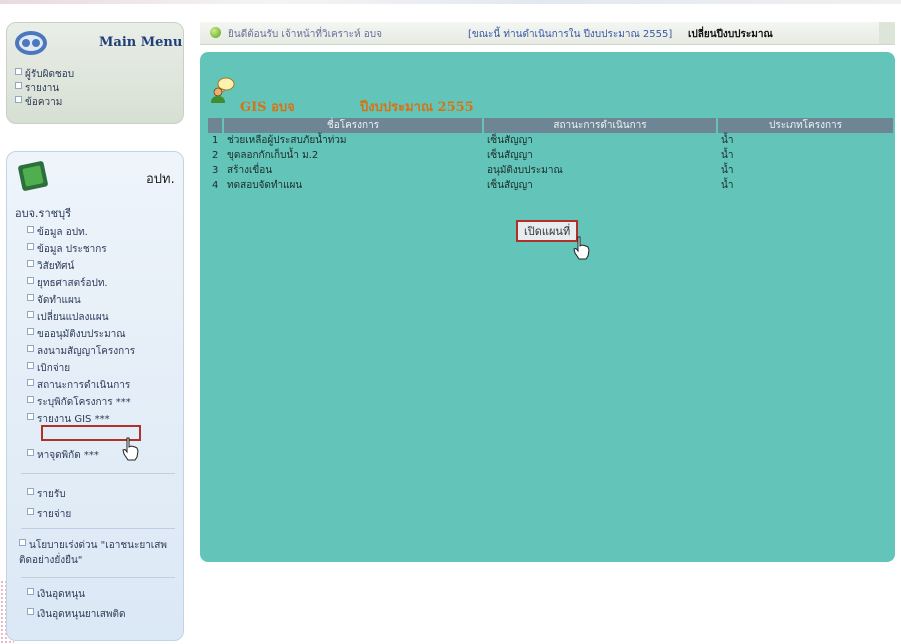 Image resolution: width=901 pixels, height=644 pixels. What do you see at coordinates (78, 385) in the screenshot?
I see `org-item-status: สถานะการดำเนินการ` at bounding box center [78, 385].